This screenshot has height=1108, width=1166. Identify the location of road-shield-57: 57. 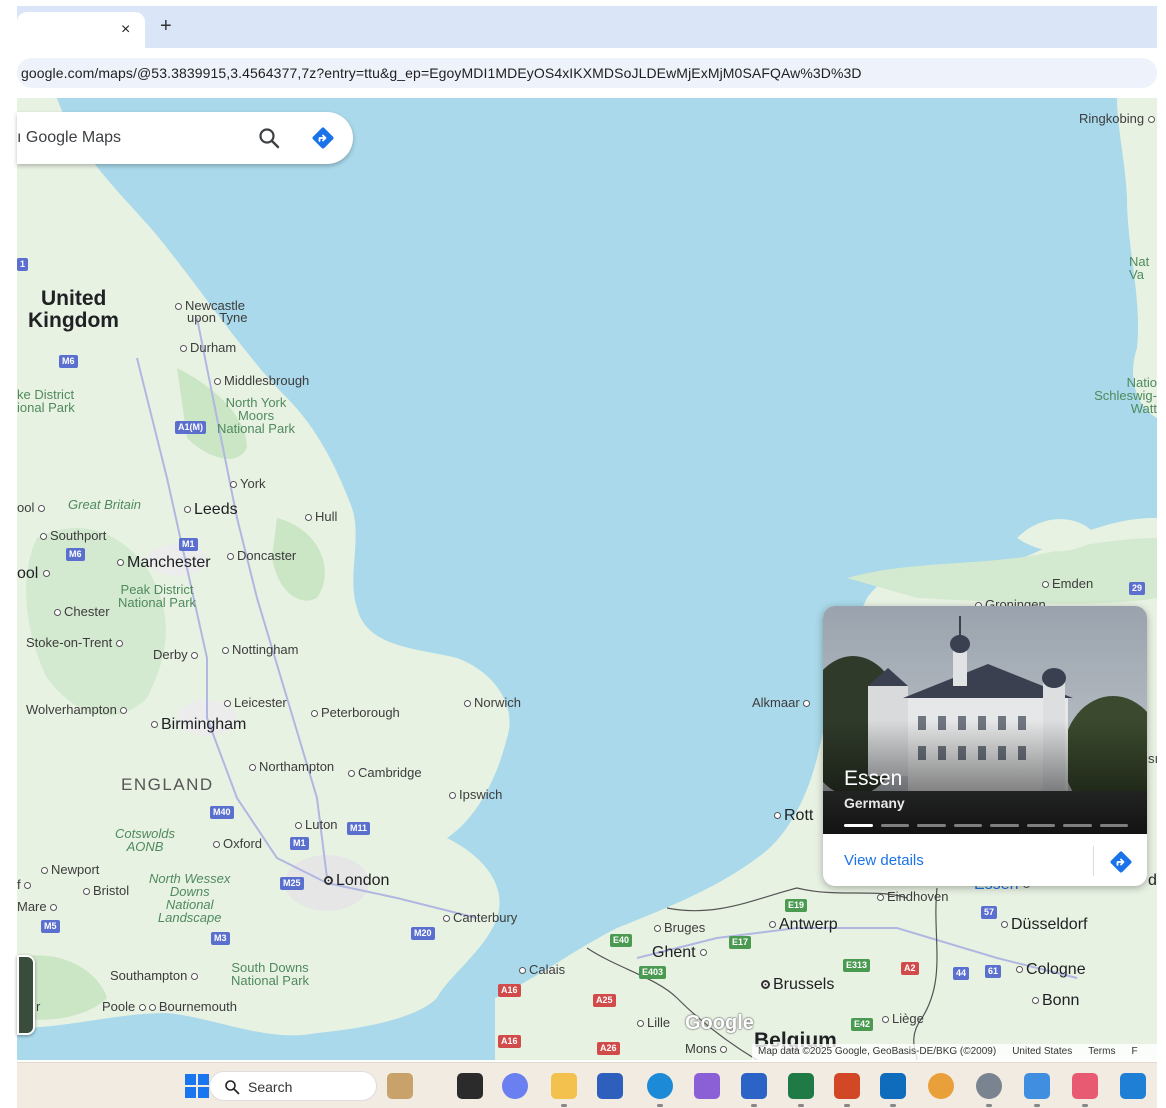
(989, 912).